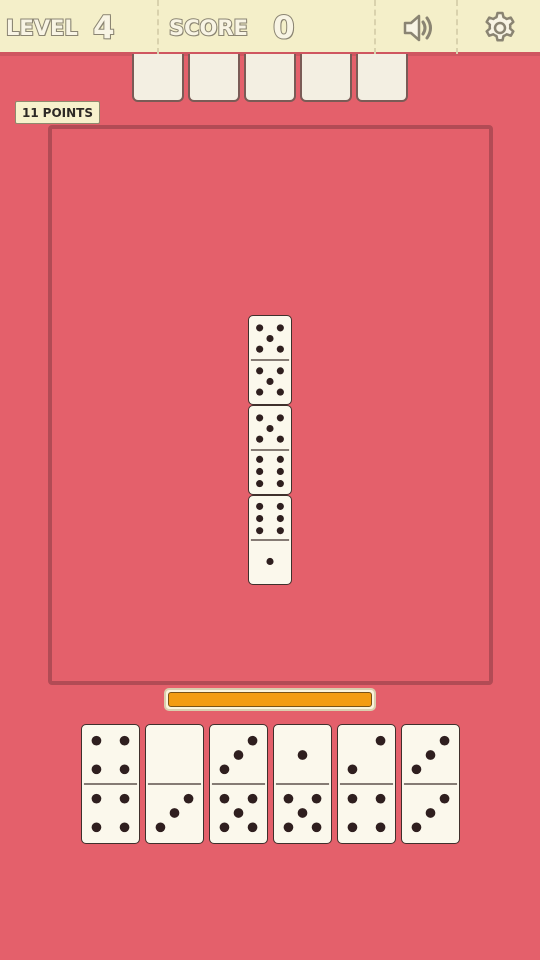 The height and width of the screenshot is (960, 540). What do you see at coordinates (30, 112) in the screenshot?
I see `points-value: 11` at bounding box center [30, 112].